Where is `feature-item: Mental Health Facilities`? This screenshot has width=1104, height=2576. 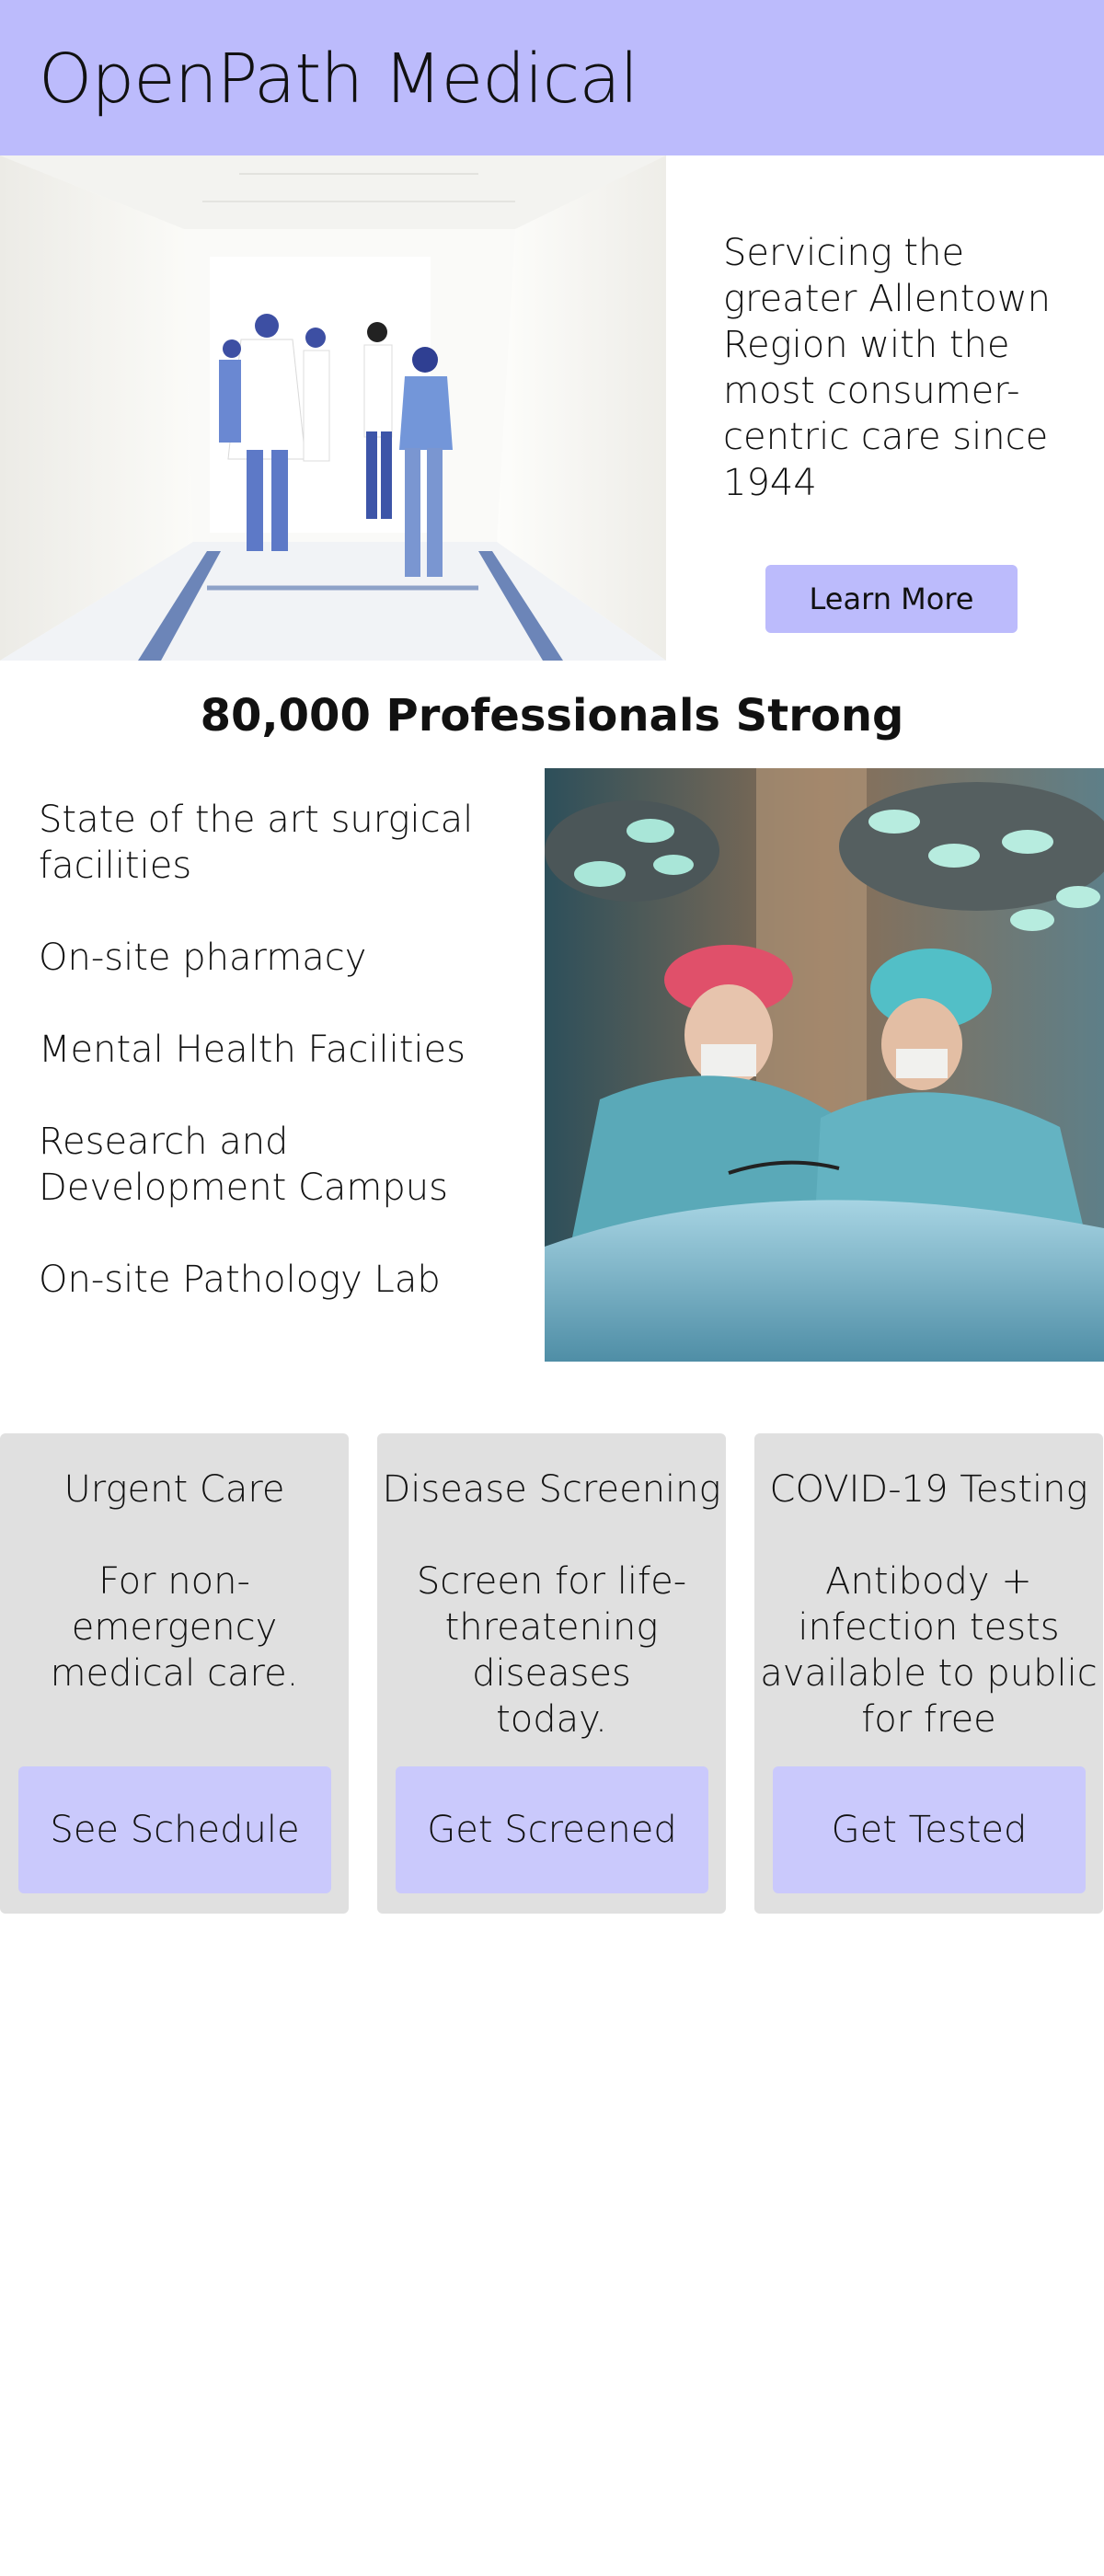 feature-item: Mental Health Facilities is located at coordinates (252, 1050).